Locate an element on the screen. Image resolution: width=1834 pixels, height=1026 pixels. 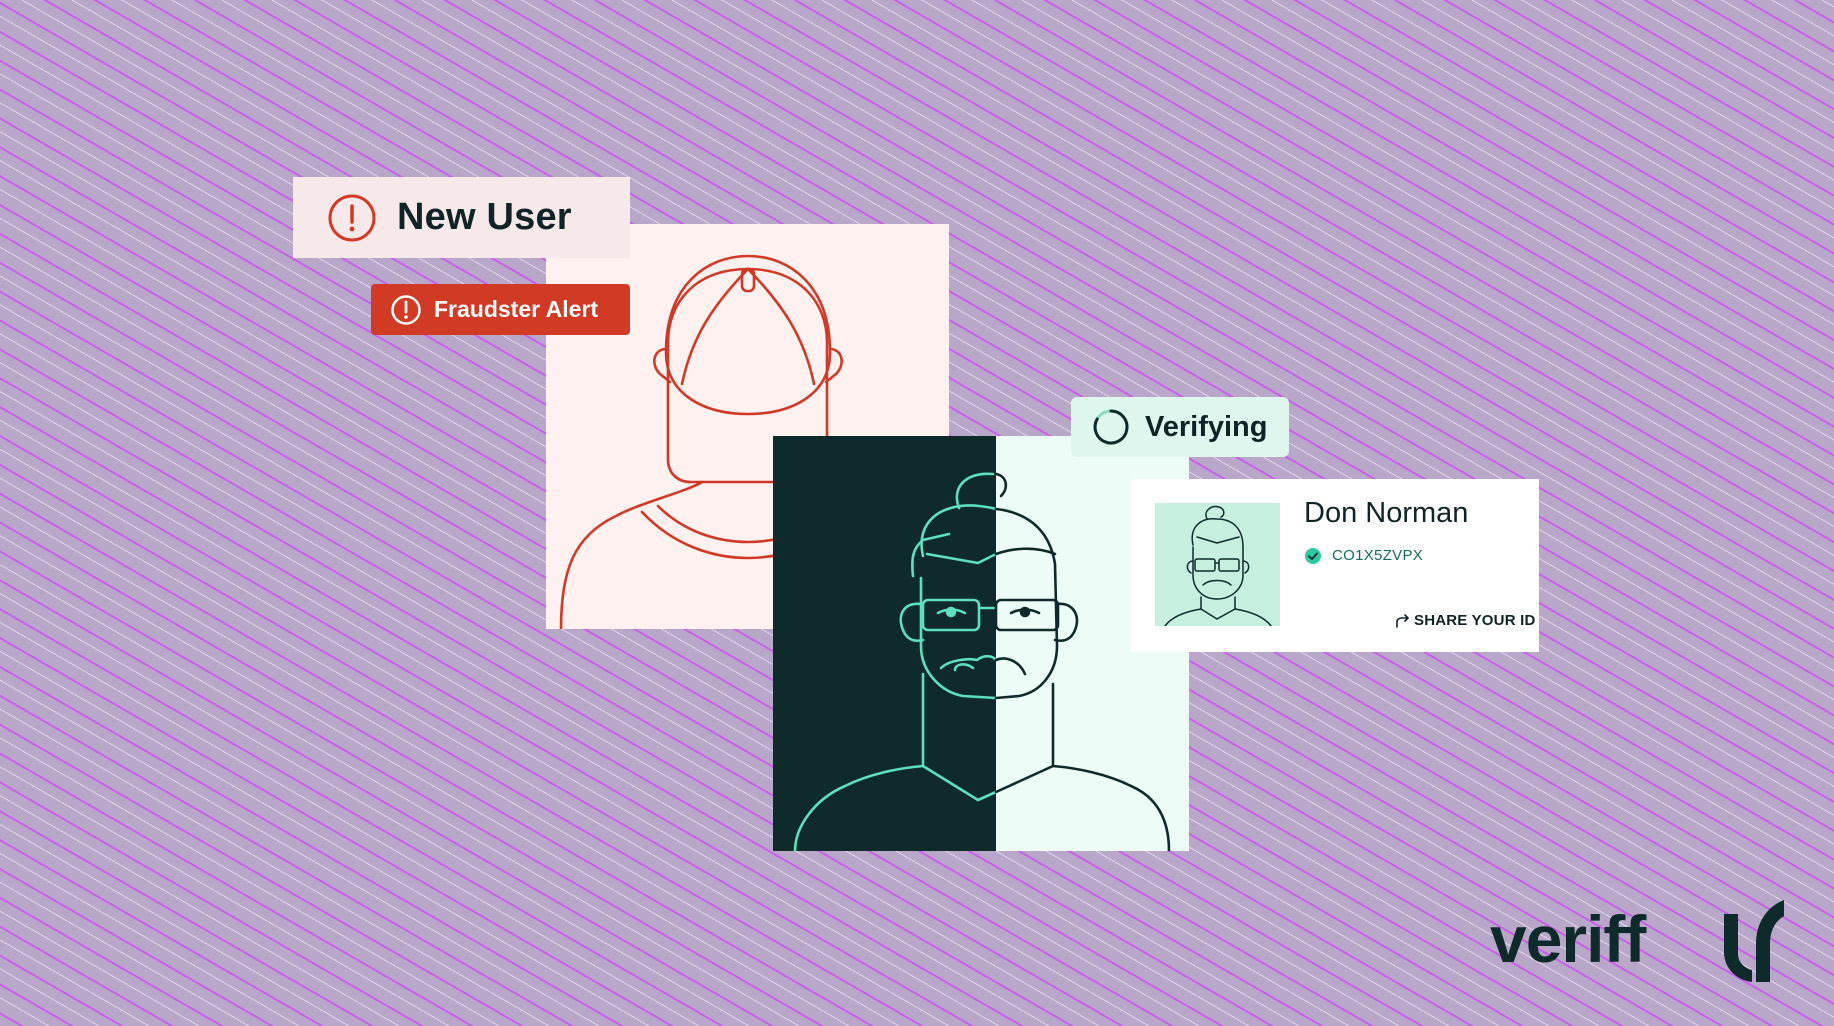
id-code: CO1X5ZVPX is located at coordinates (1378, 555).